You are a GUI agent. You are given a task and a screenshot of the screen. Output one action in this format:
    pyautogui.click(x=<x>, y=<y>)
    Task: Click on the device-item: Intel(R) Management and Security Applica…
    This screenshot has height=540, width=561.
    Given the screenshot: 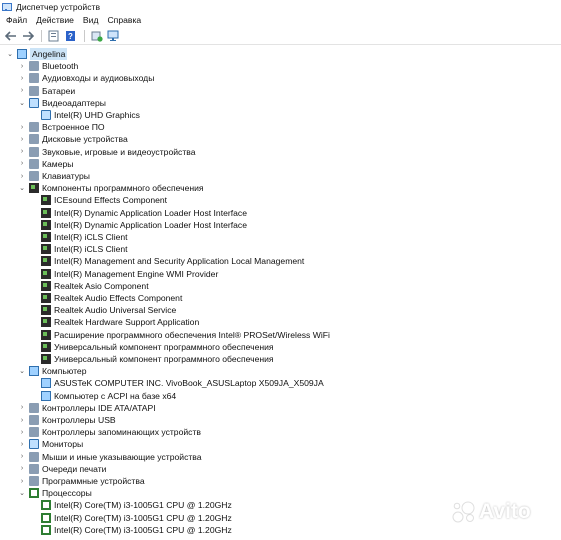 What is the action you would take?
    pyautogui.click(x=167, y=261)
    